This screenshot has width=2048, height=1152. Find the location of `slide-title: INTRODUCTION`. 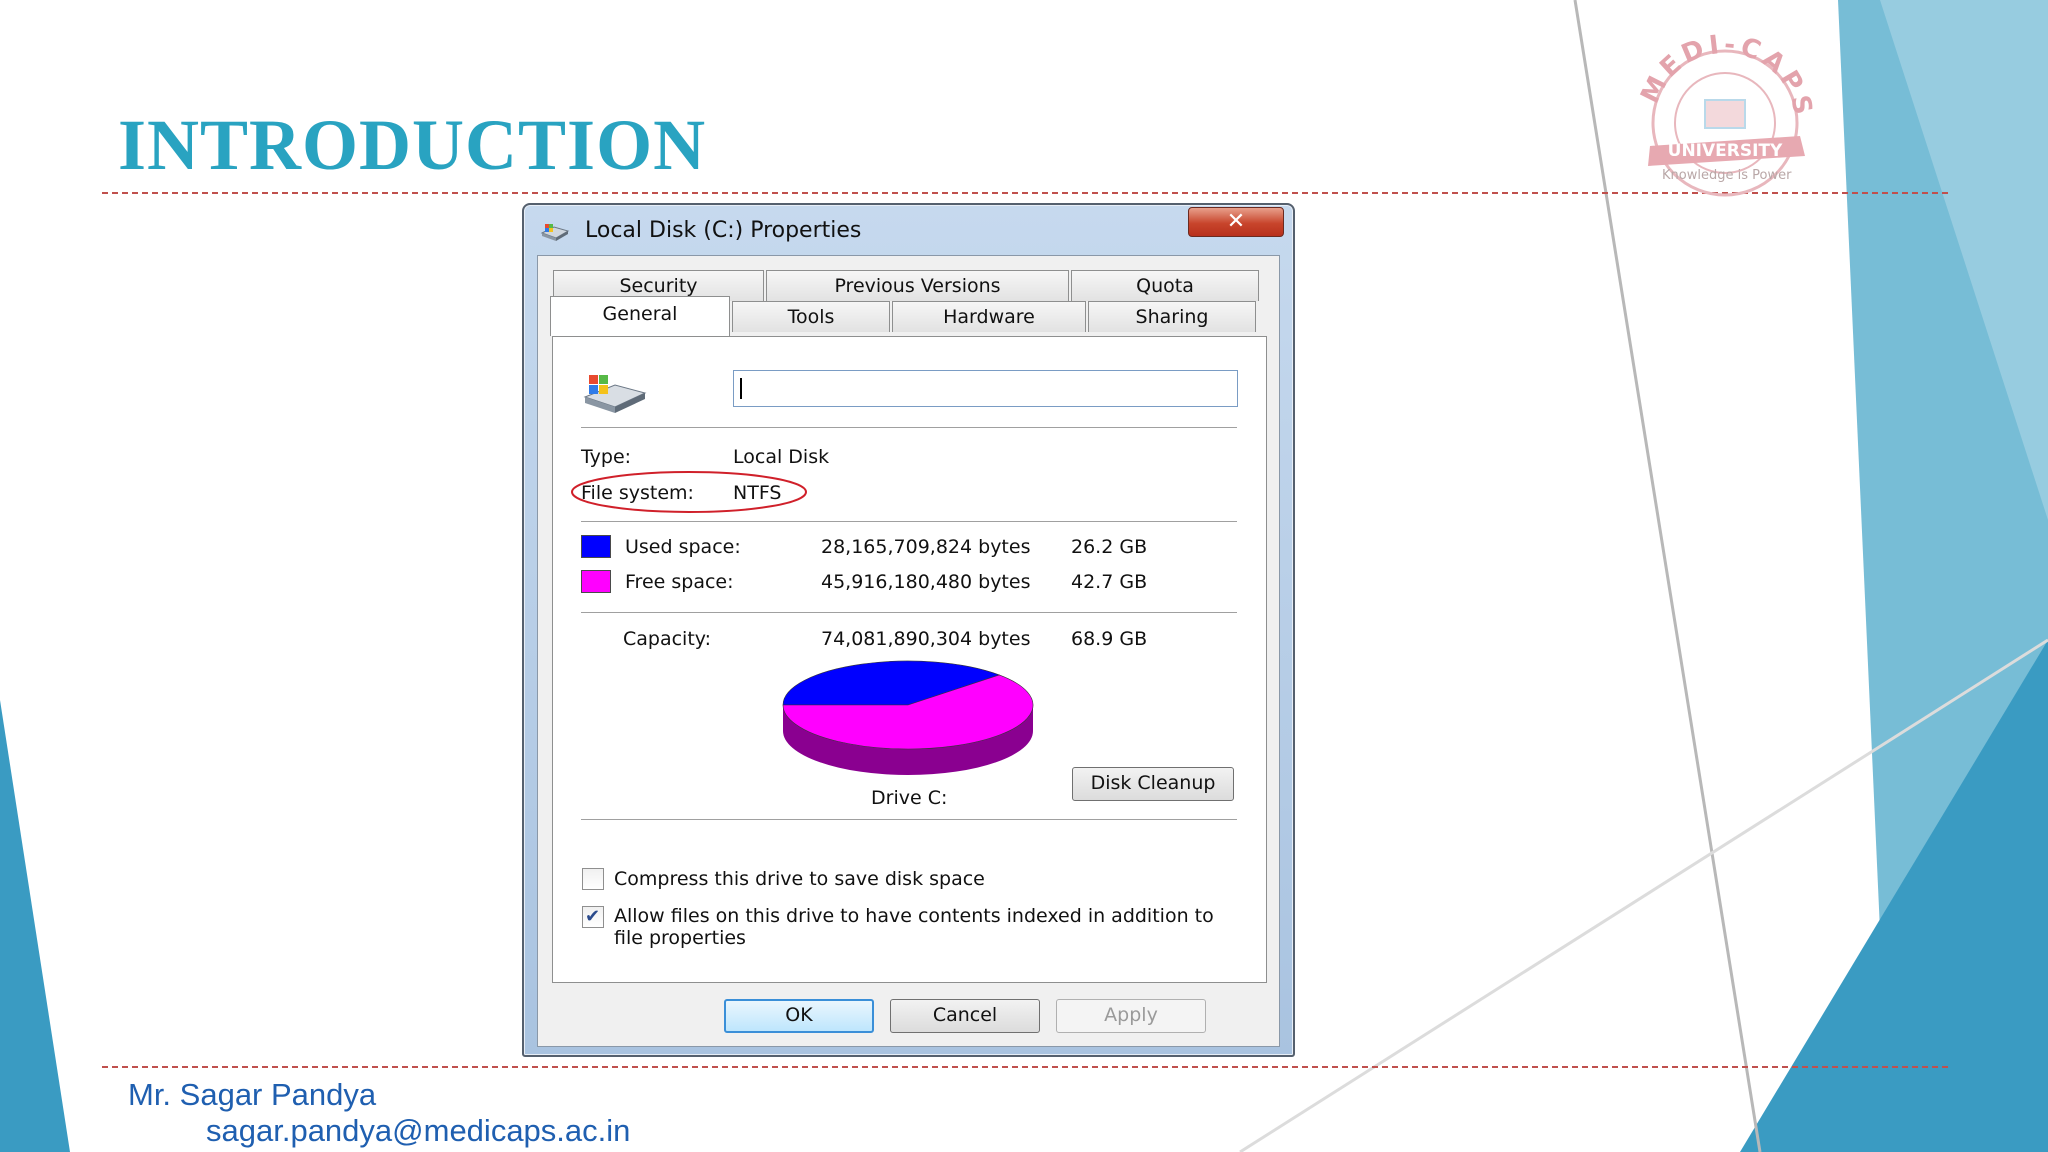

slide-title: INTRODUCTION is located at coordinates (412, 145).